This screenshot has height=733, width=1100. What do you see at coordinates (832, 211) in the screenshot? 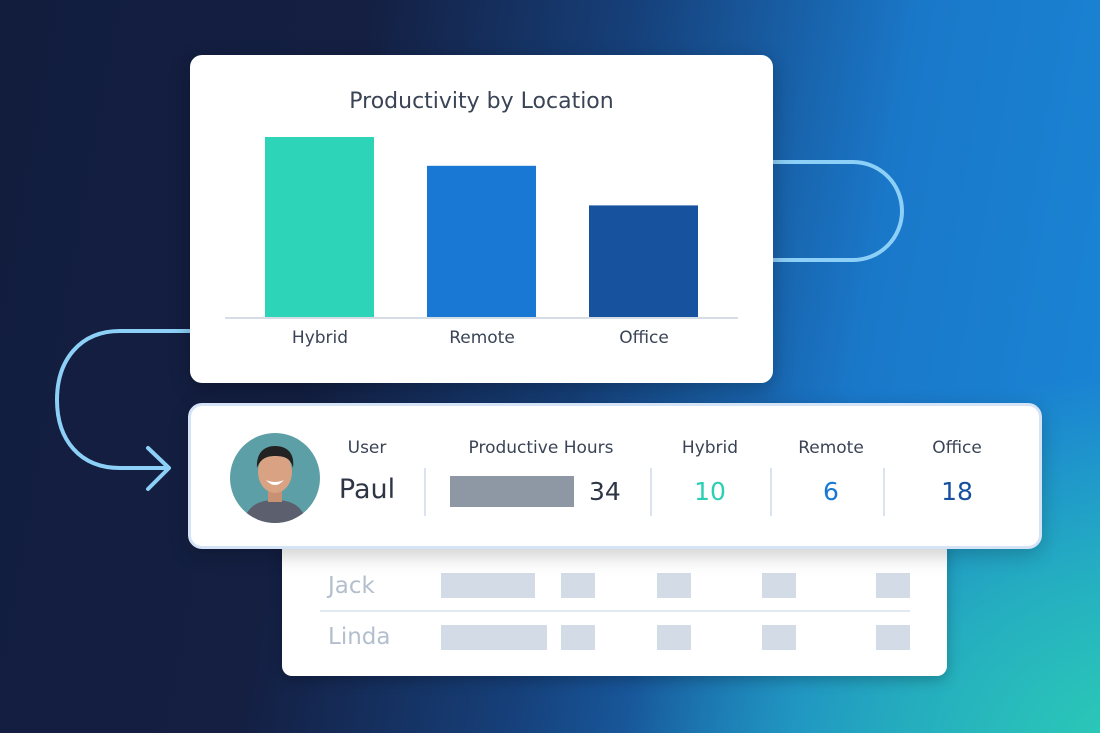
I see `loop-connector` at bounding box center [832, 211].